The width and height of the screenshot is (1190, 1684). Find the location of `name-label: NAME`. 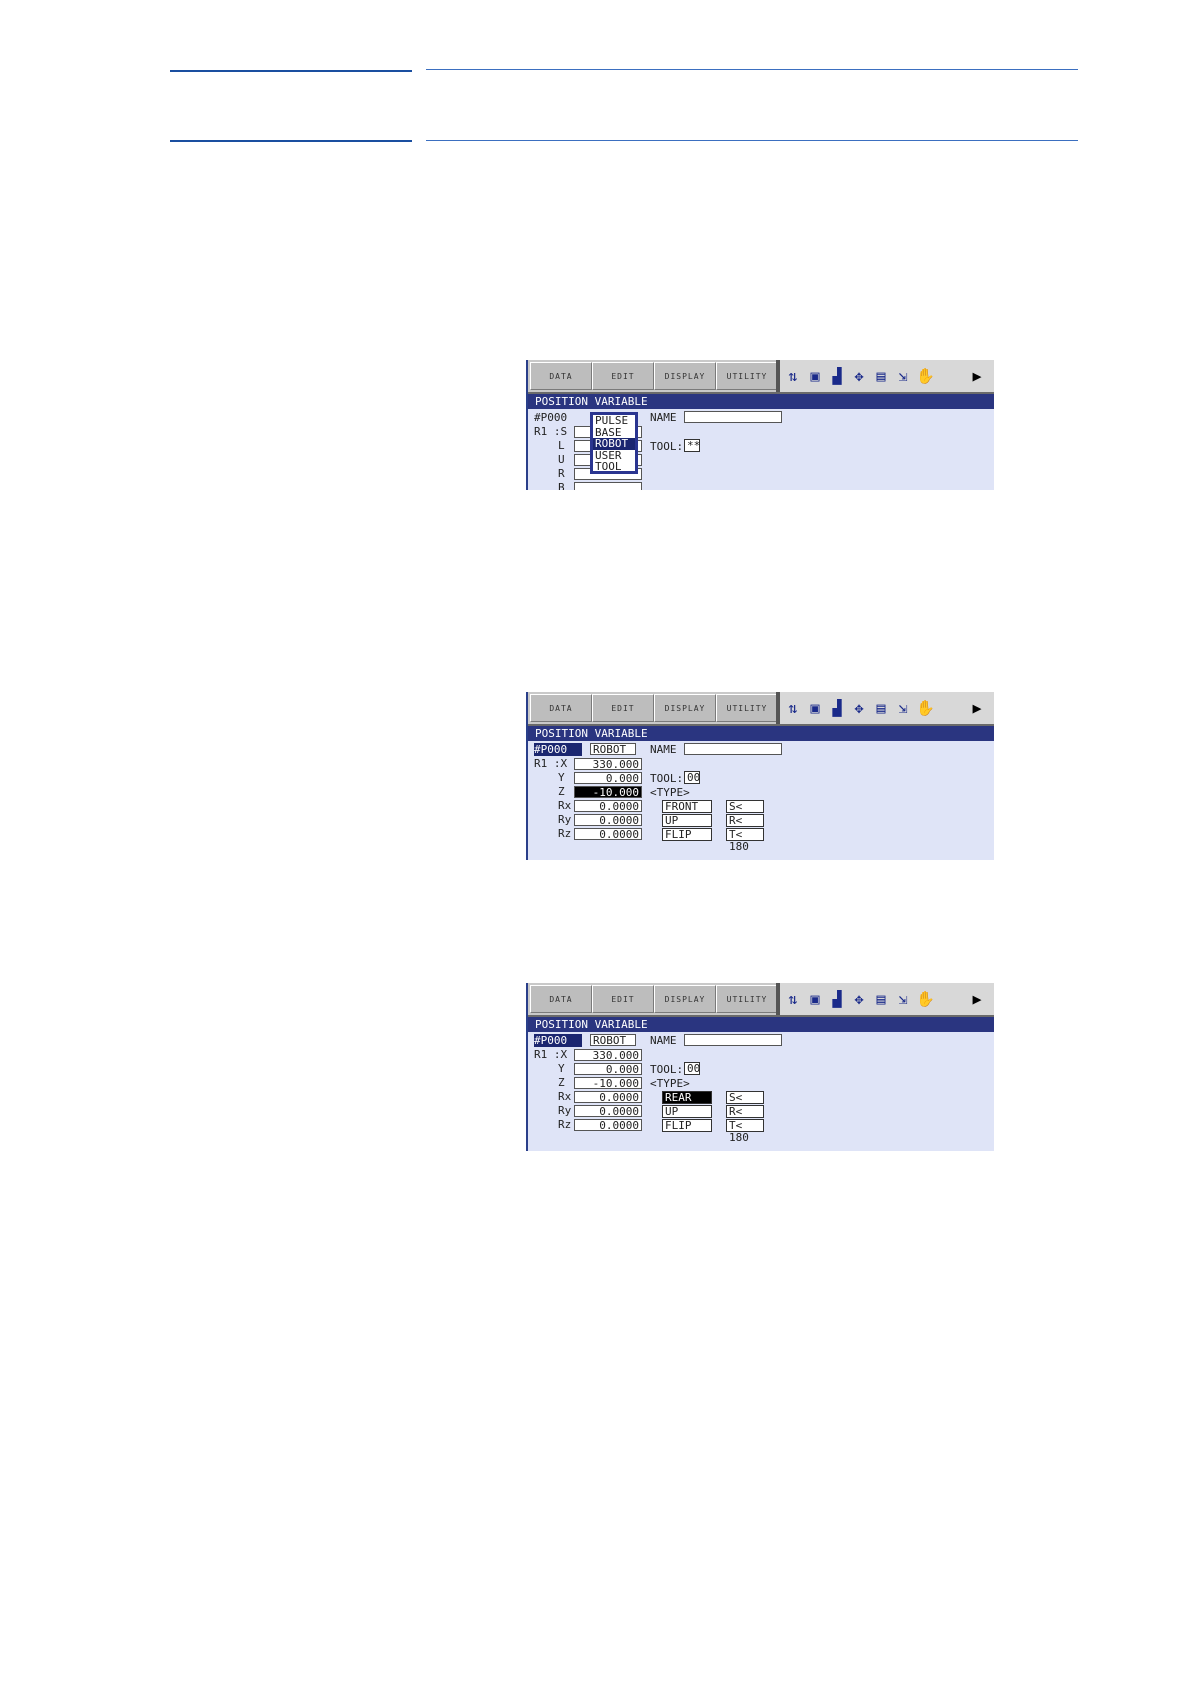

name-label: NAME is located at coordinates (663, 749).